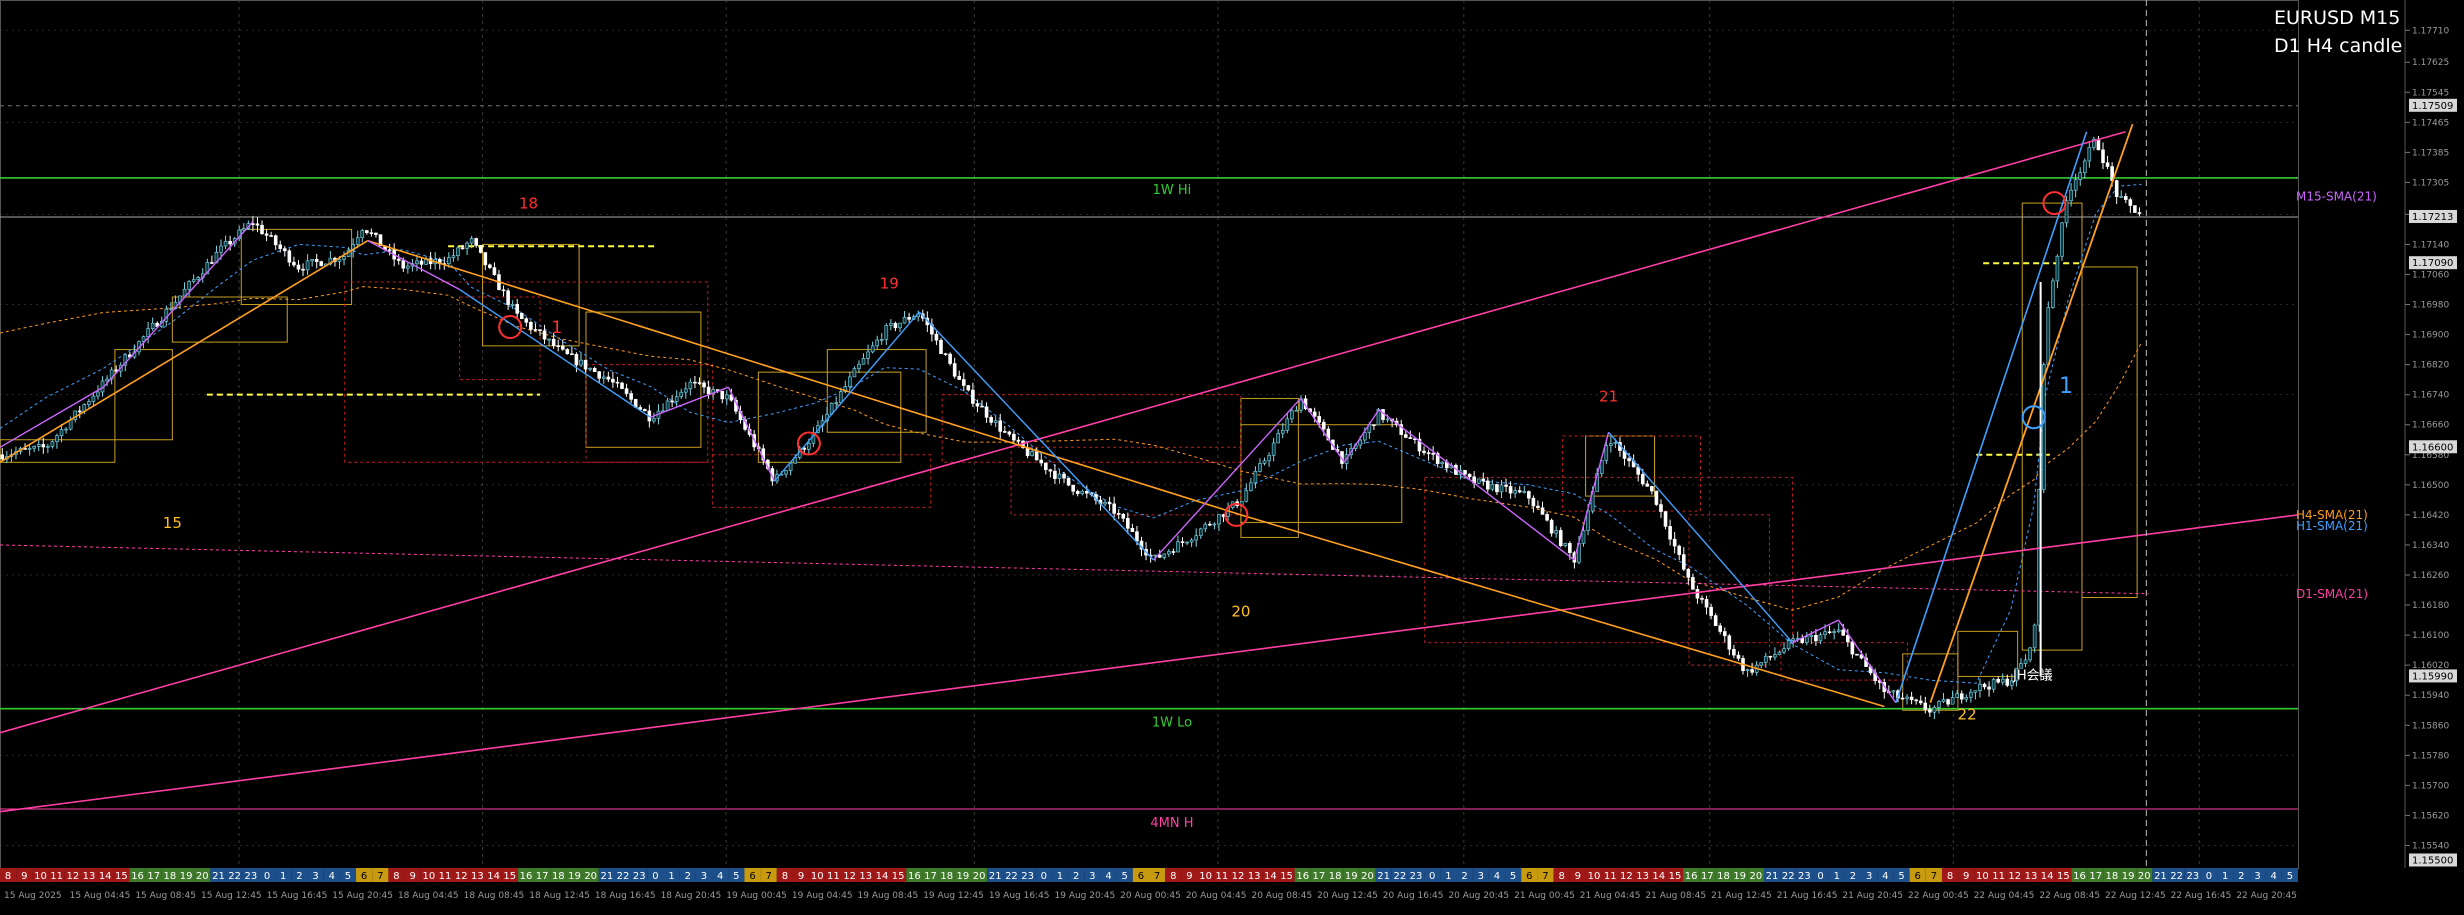 This screenshot has width=2464, height=915. I want to click on level-label: 1W Hi, so click(1172, 190).